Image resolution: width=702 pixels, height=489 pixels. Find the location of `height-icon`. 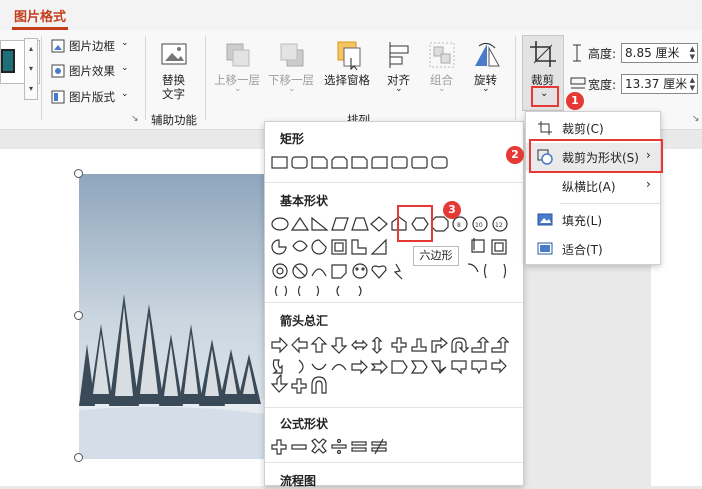

height-icon is located at coordinates (577, 53).